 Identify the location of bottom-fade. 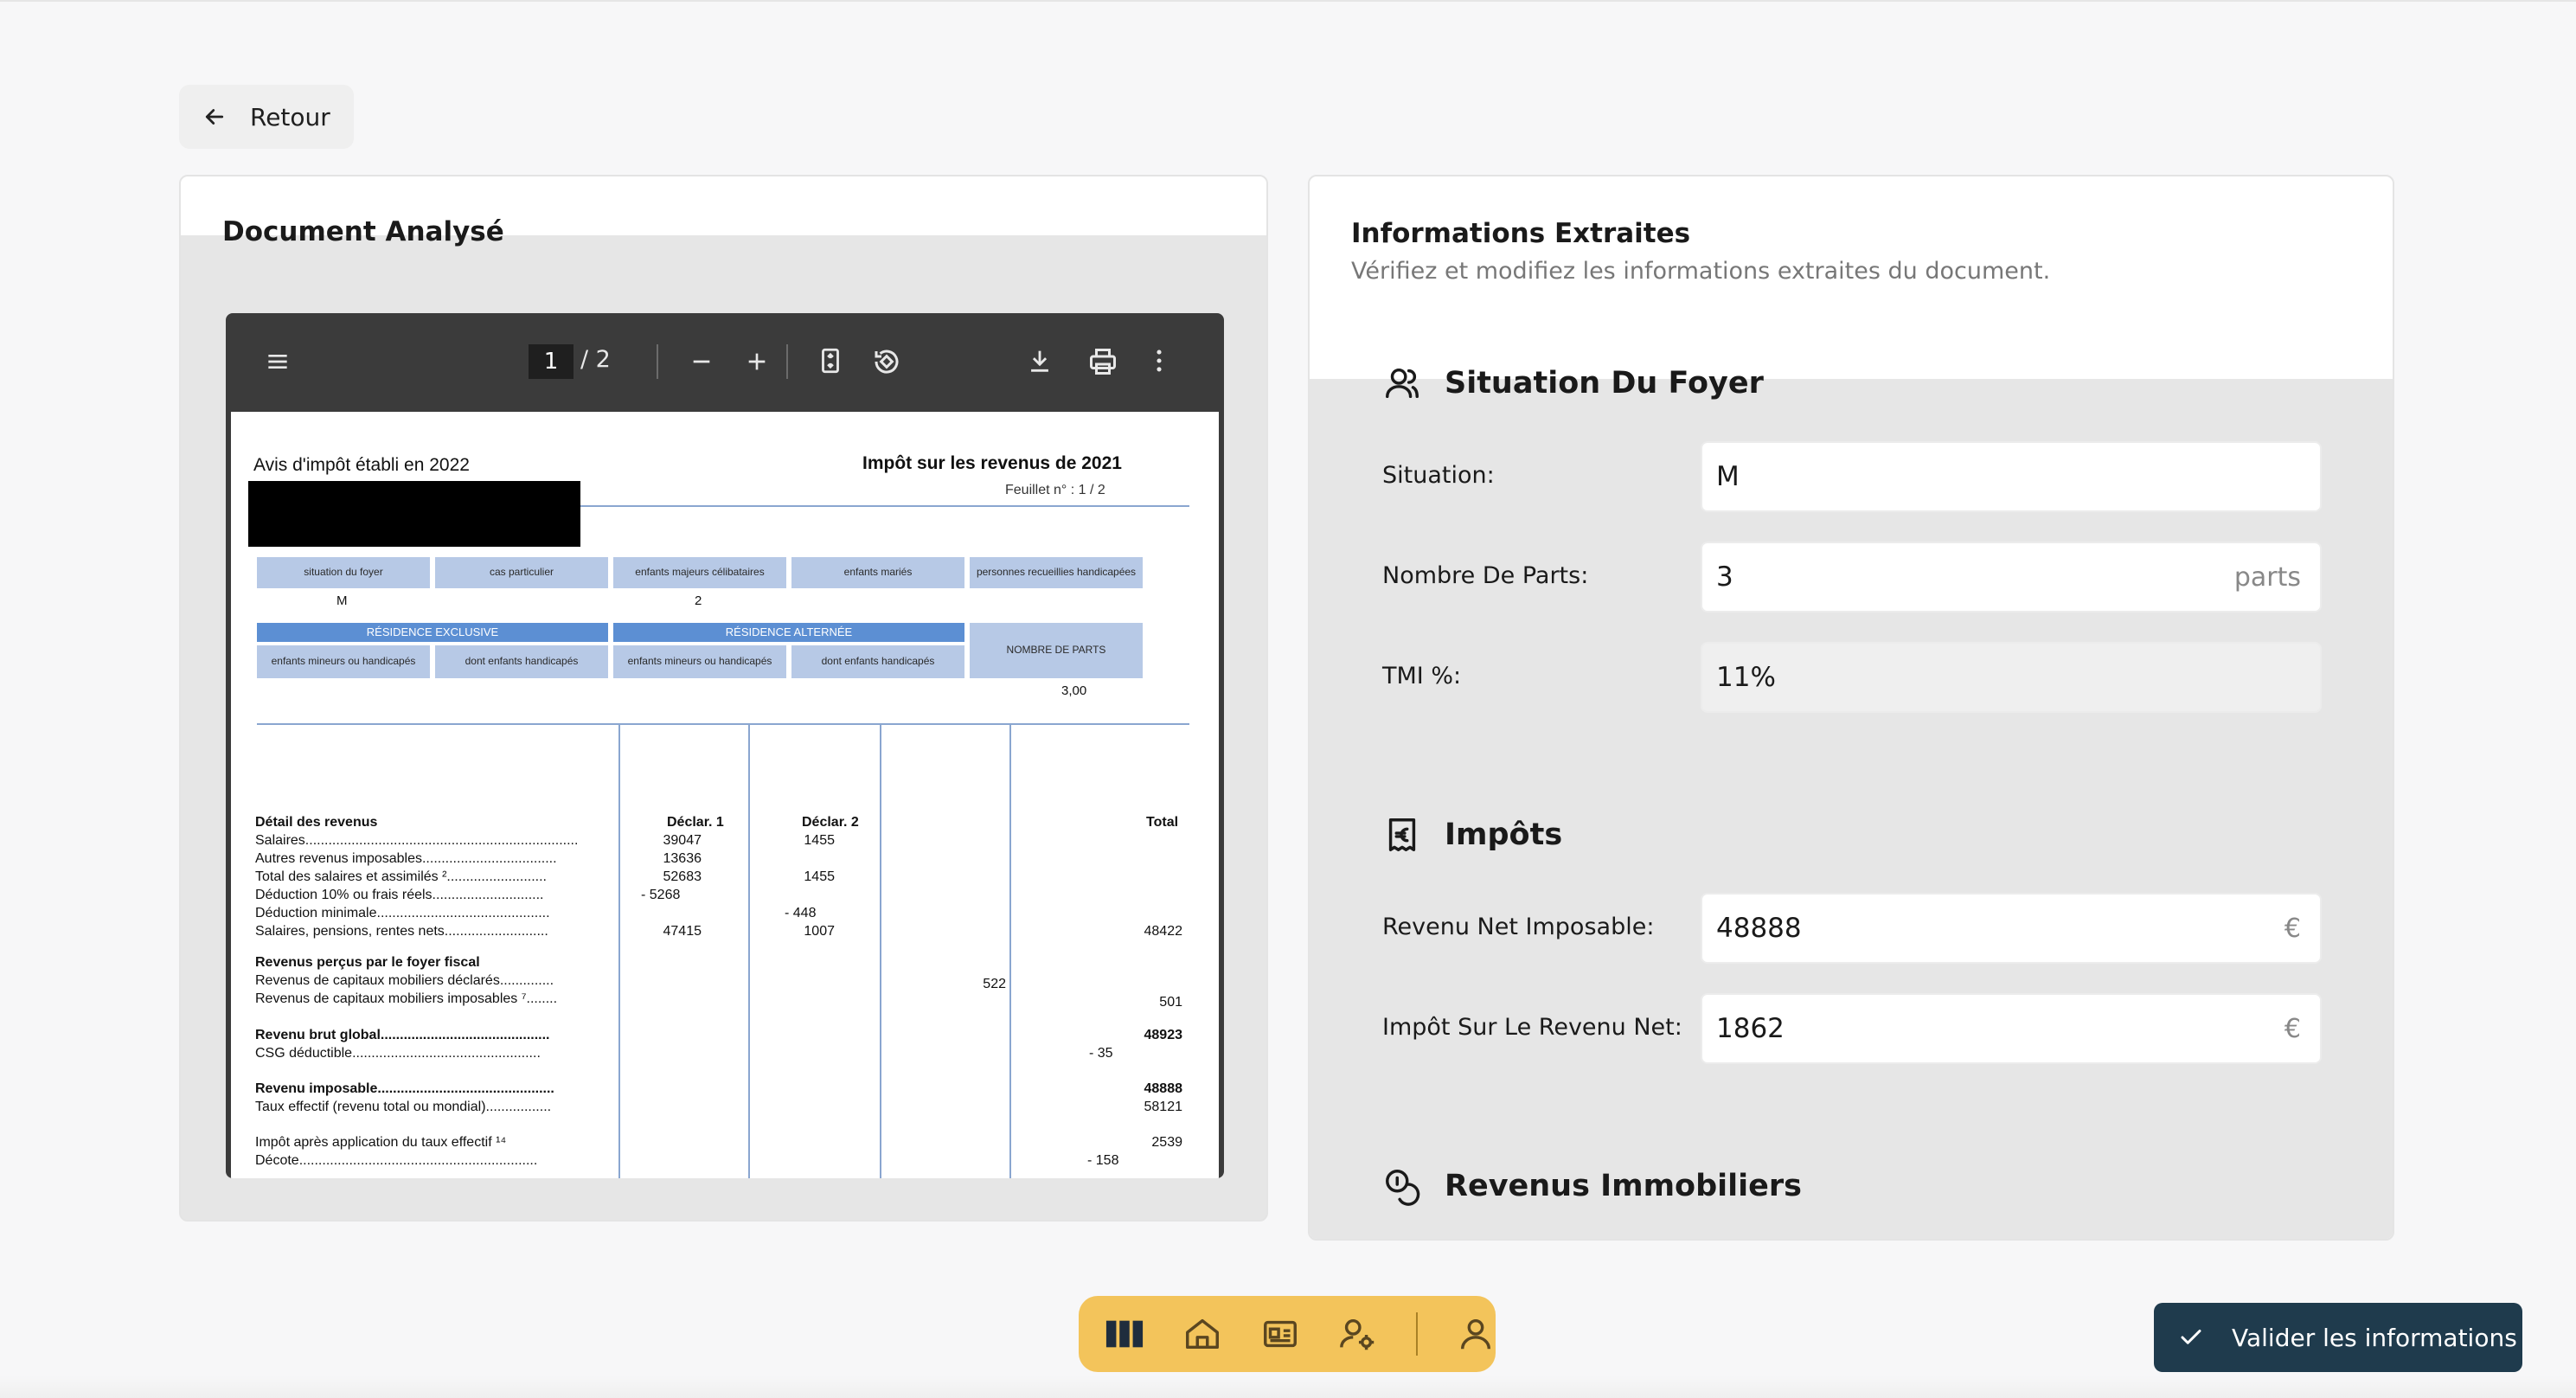
(1288, 1387).